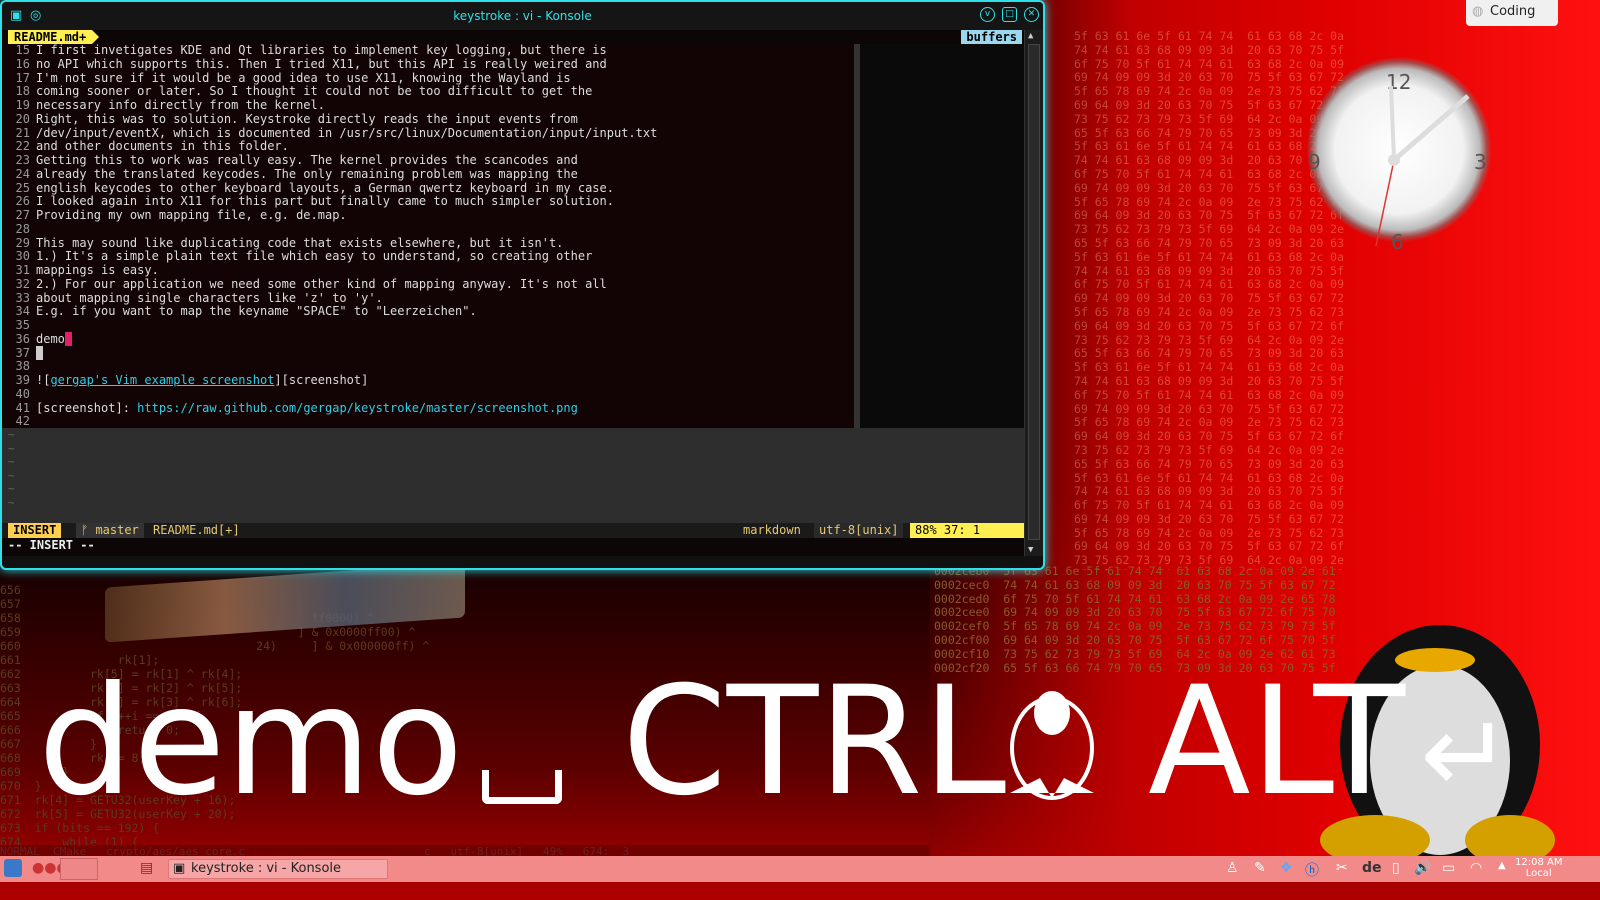  Describe the element at coordinates (1342, 868) in the screenshot. I see `klipper-icon: ✂` at that location.